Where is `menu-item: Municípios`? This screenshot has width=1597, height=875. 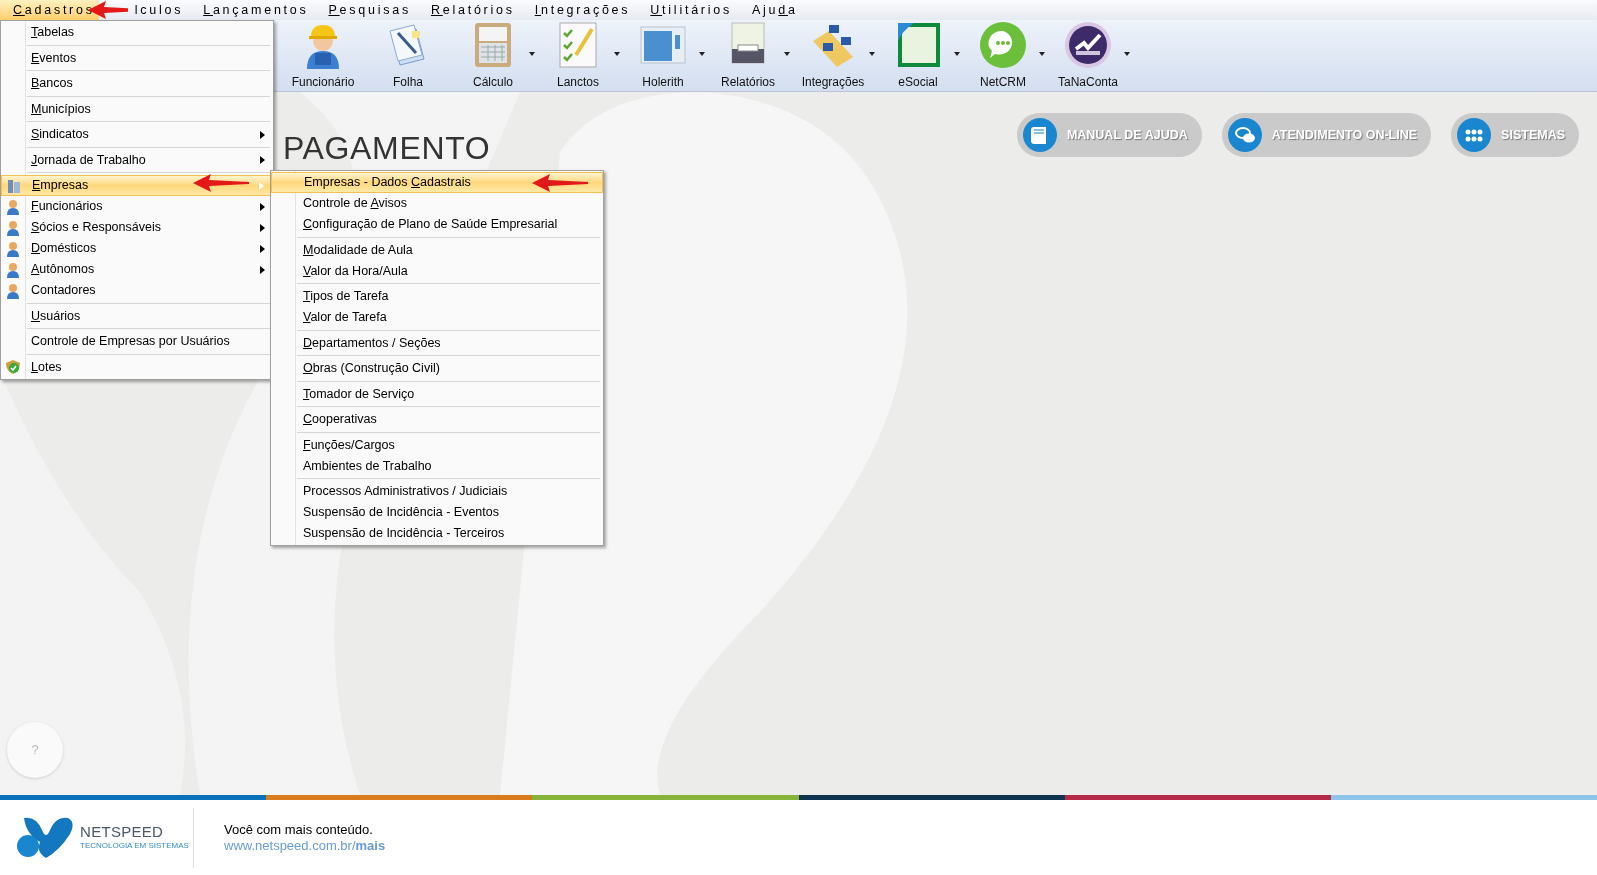
menu-item: Municípios is located at coordinates (137, 109).